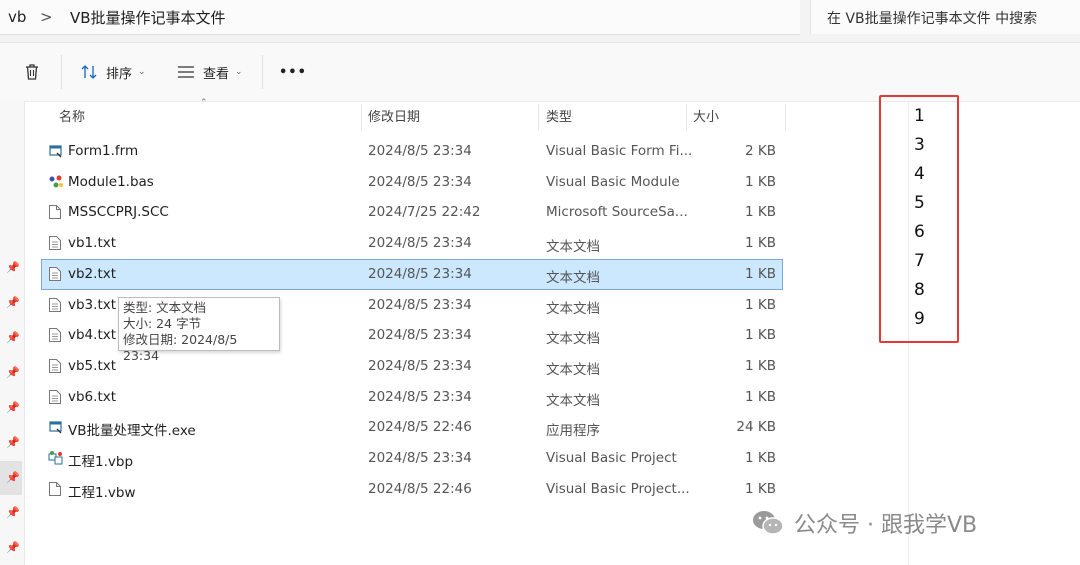 This screenshot has width=1080, height=565. I want to click on preview-line: 1, so click(919, 116).